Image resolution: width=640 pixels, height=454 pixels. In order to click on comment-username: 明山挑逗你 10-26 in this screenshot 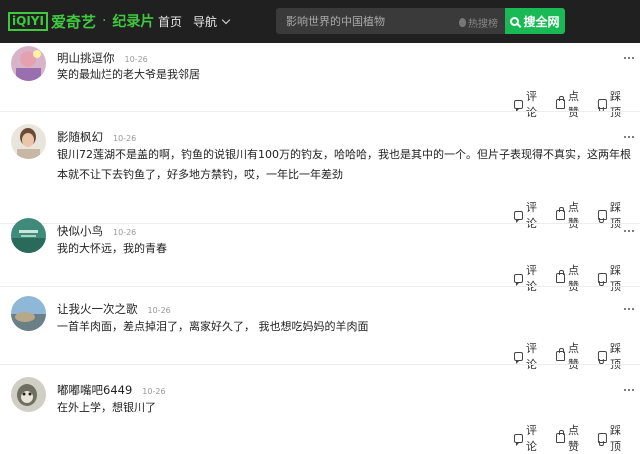, I will do `click(102, 58)`.